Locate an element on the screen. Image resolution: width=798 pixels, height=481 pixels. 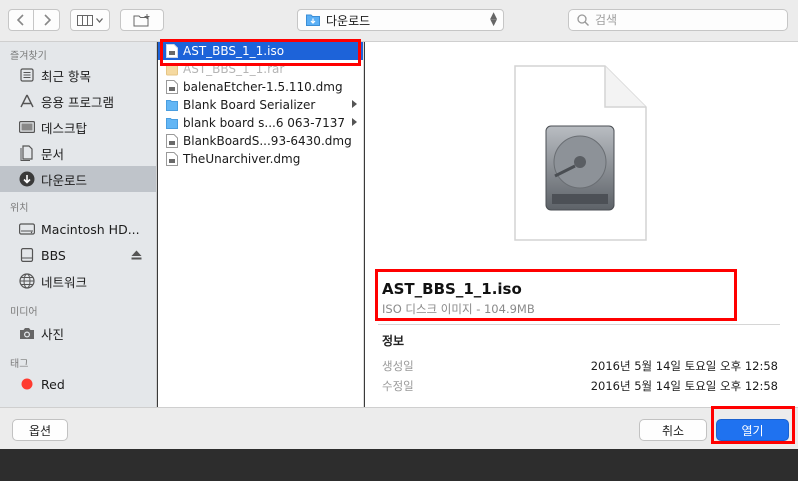
chevron-right-icon is located at coordinates (47, 20).